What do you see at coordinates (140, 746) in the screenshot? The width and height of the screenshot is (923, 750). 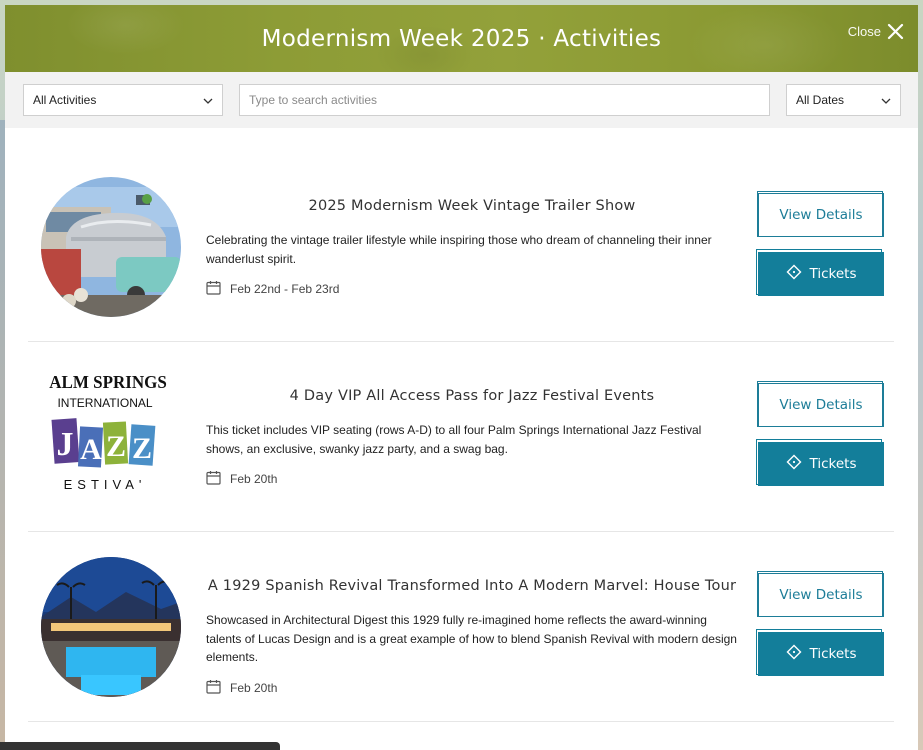 I see `browser-status-bar` at bounding box center [140, 746].